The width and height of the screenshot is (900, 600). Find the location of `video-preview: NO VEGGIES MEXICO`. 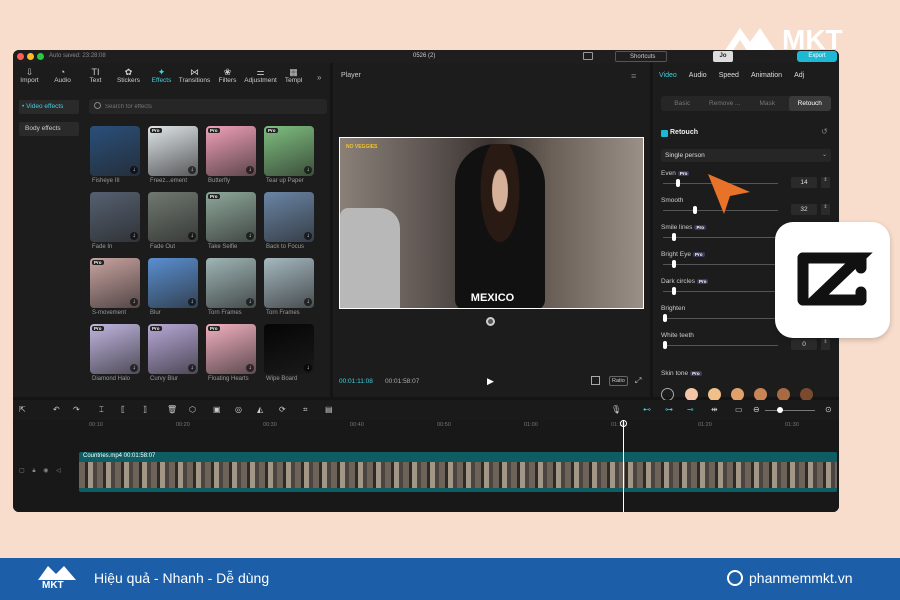

video-preview: NO VEGGIES MEXICO is located at coordinates (491, 223).